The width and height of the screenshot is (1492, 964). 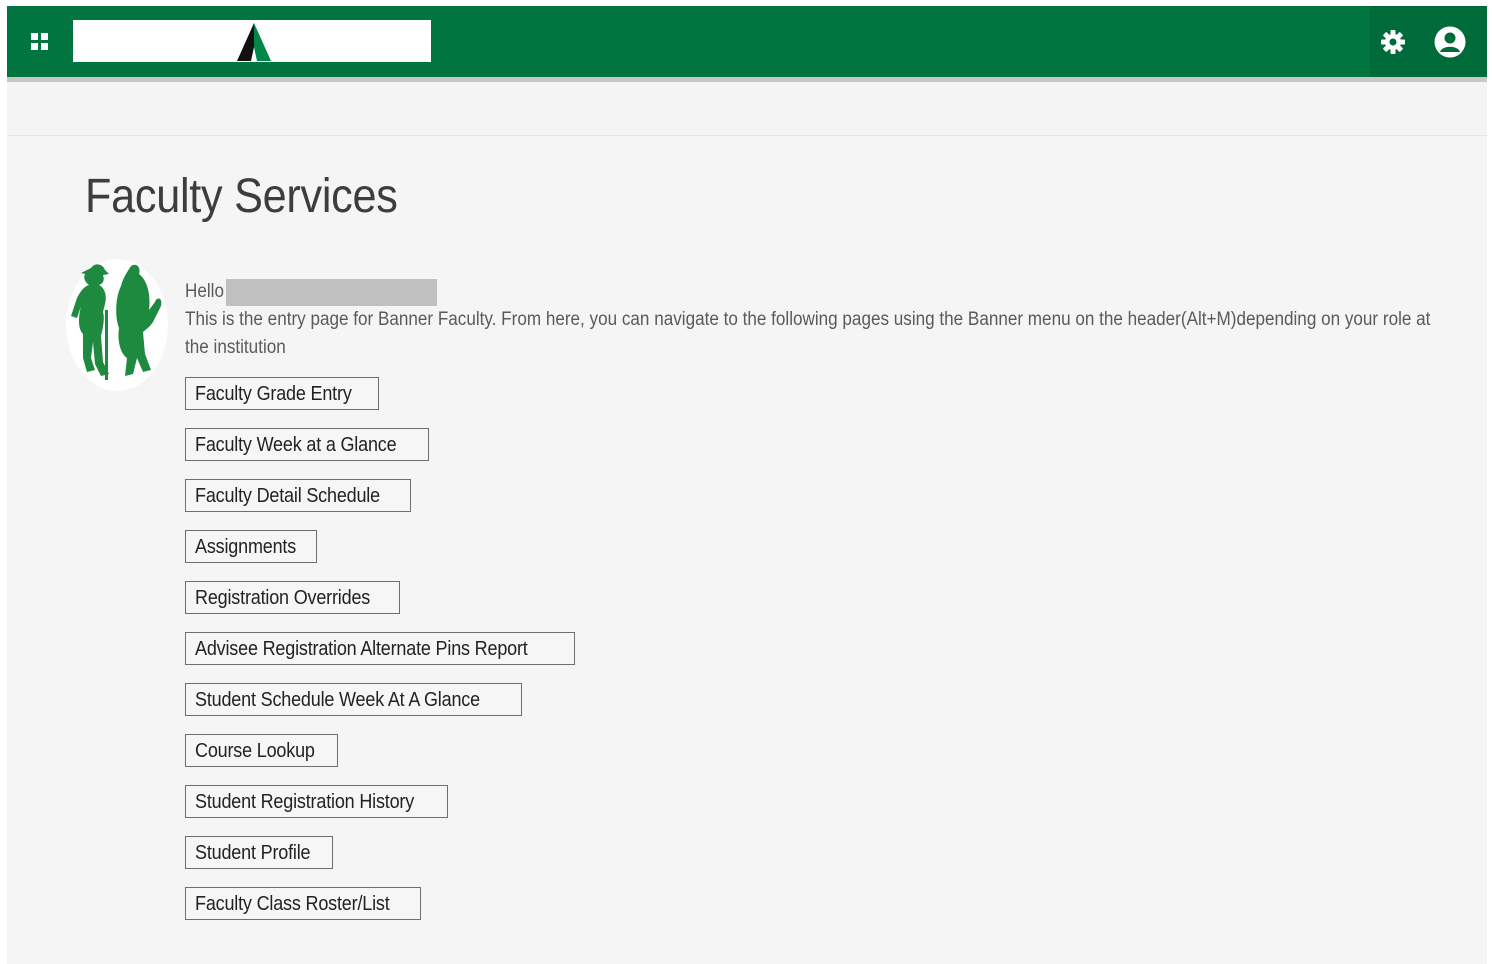 What do you see at coordinates (292, 904) in the screenshot?
I see `button-label: Faculty Class Roster/List` at bounding box center [292, 904].